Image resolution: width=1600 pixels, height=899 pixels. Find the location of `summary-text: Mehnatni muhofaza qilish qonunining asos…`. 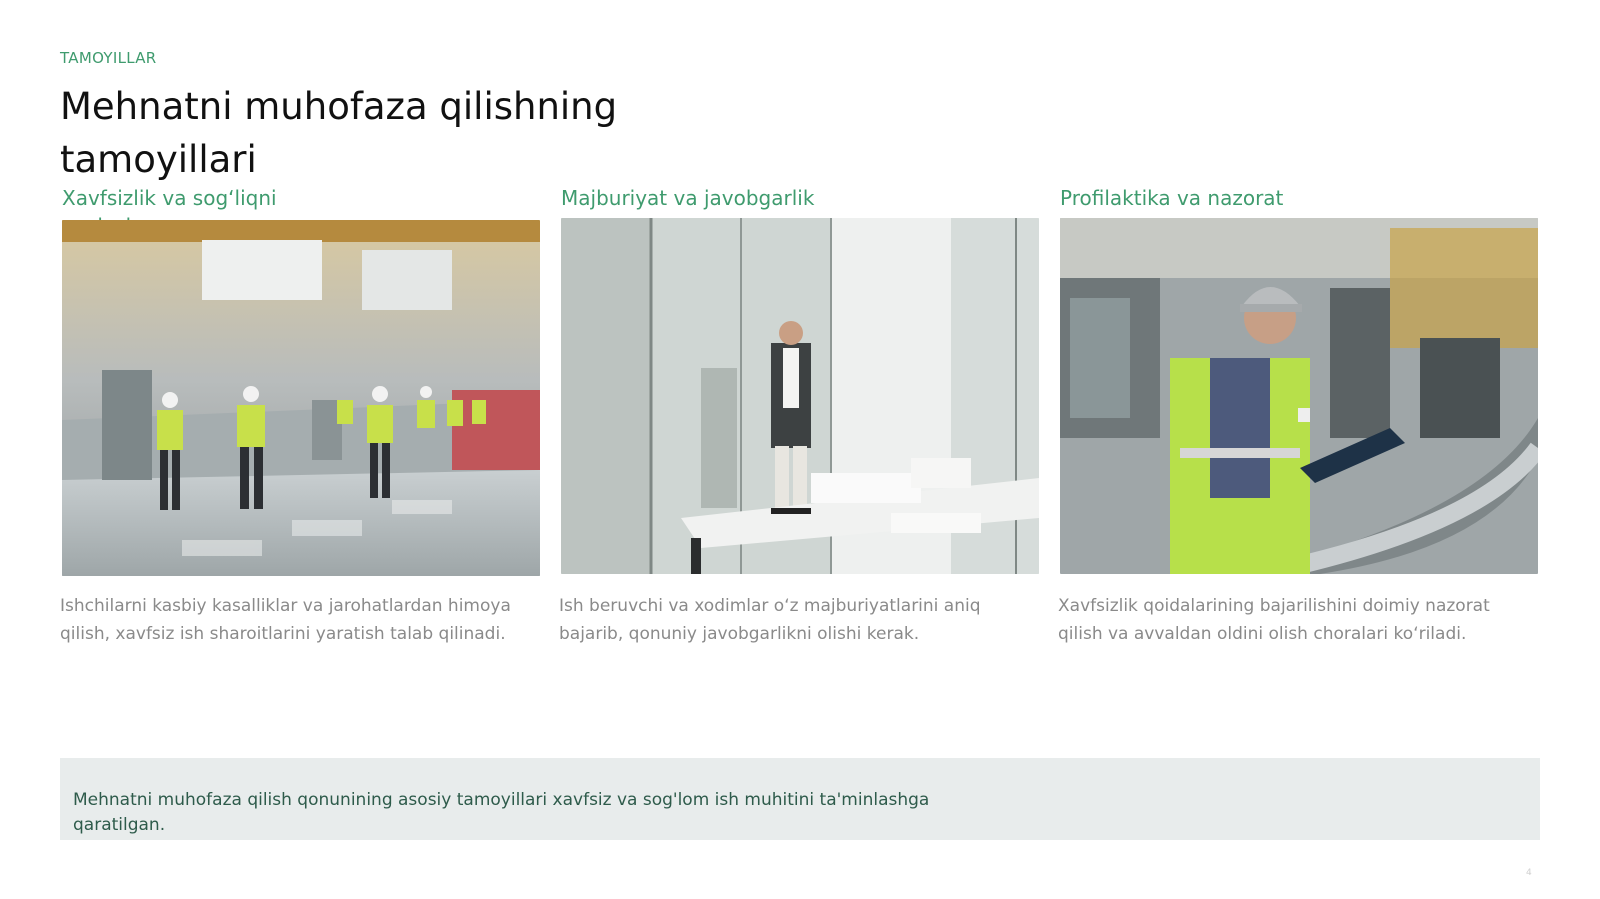

summary-text: Mehnatni muhofaza qilish qonunining asos… is located at coordinates (501, 812).